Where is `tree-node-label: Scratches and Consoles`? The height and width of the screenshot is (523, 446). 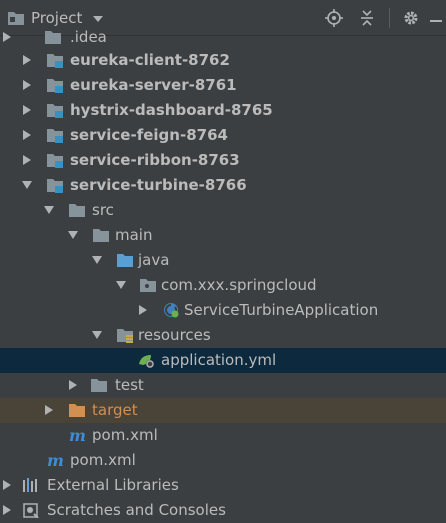 tree-node-label: Scratches and Consoles is located at coordinates (136, 510).